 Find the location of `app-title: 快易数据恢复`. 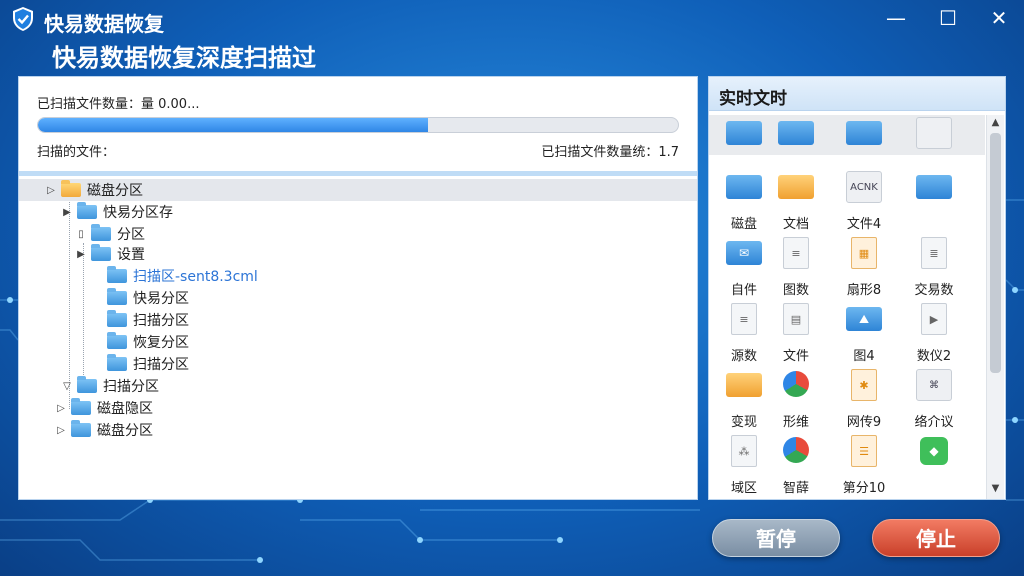

app-title: 快易数据恢复 is located at coordinates (104, 24).